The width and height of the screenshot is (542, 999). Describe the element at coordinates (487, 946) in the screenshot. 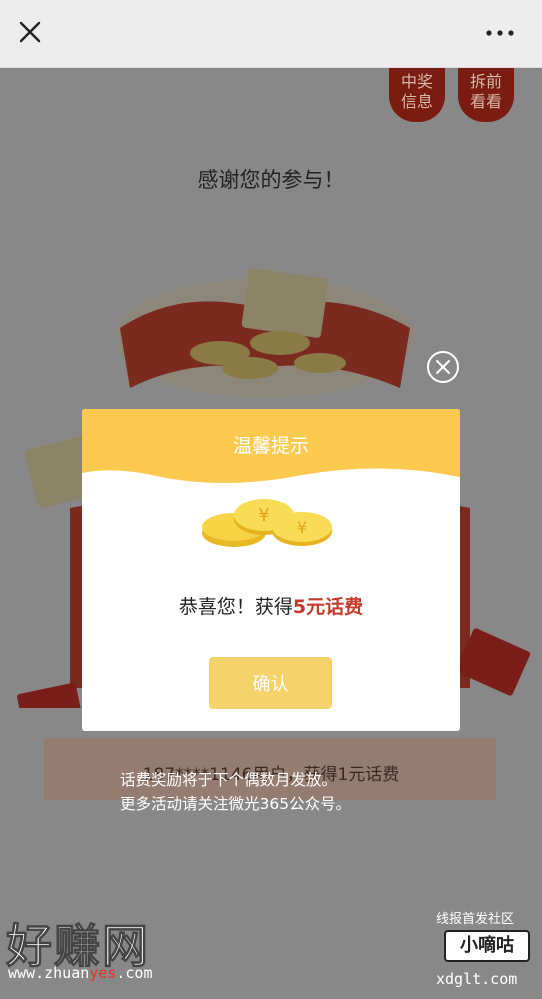

I see `watermark-right-badge: 小嘀咕` at that location.